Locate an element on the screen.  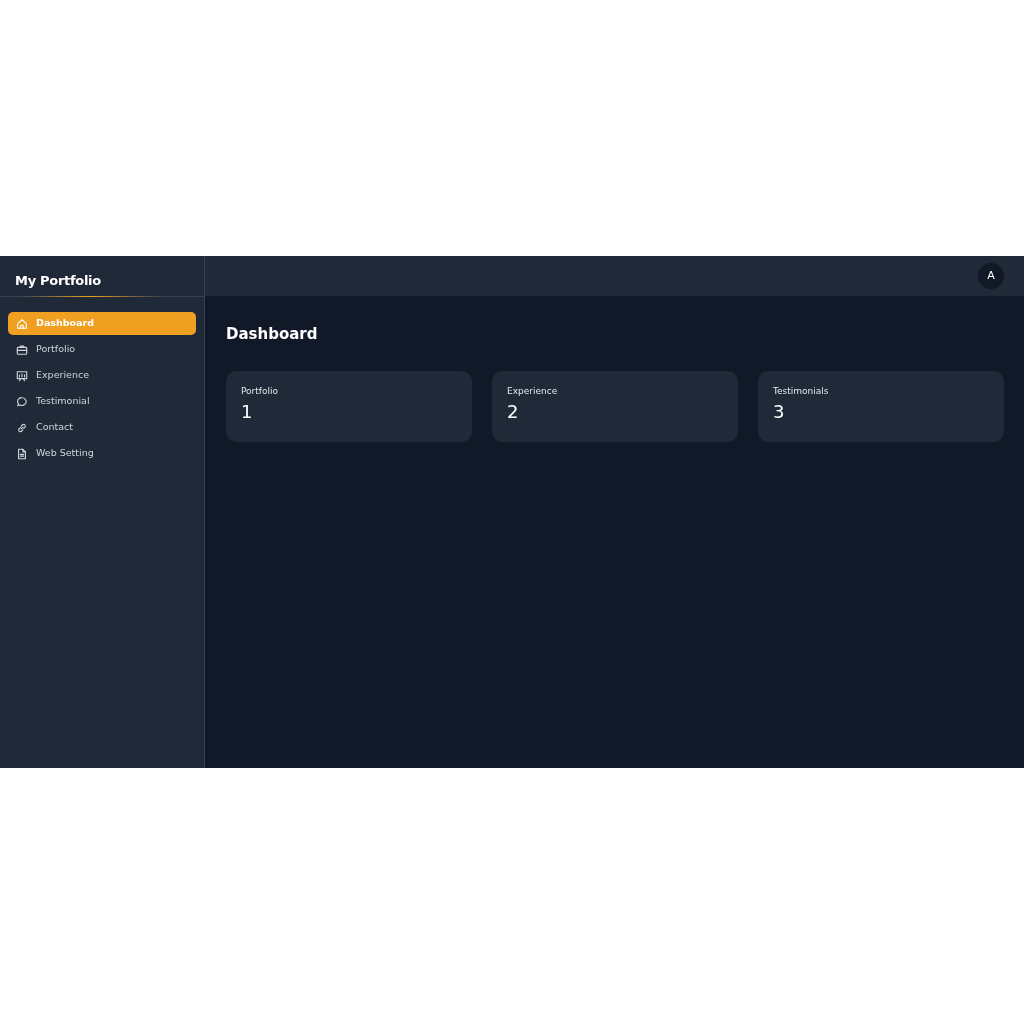
sidebar-item: Portfolio is located at coordinates (102, 349).